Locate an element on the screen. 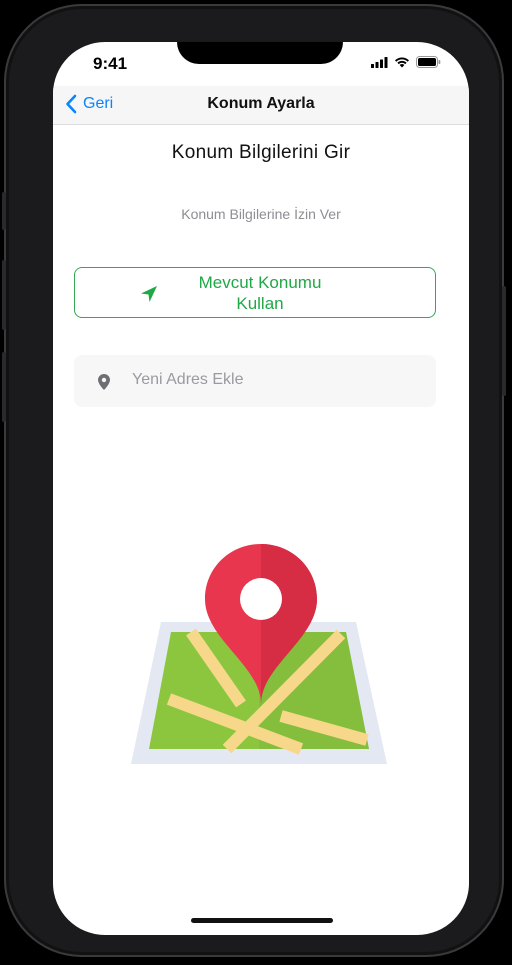 The image size is (512, 965). add-address-placeholder: Yeni Adres Ekle is located at coordinates (188, 379).